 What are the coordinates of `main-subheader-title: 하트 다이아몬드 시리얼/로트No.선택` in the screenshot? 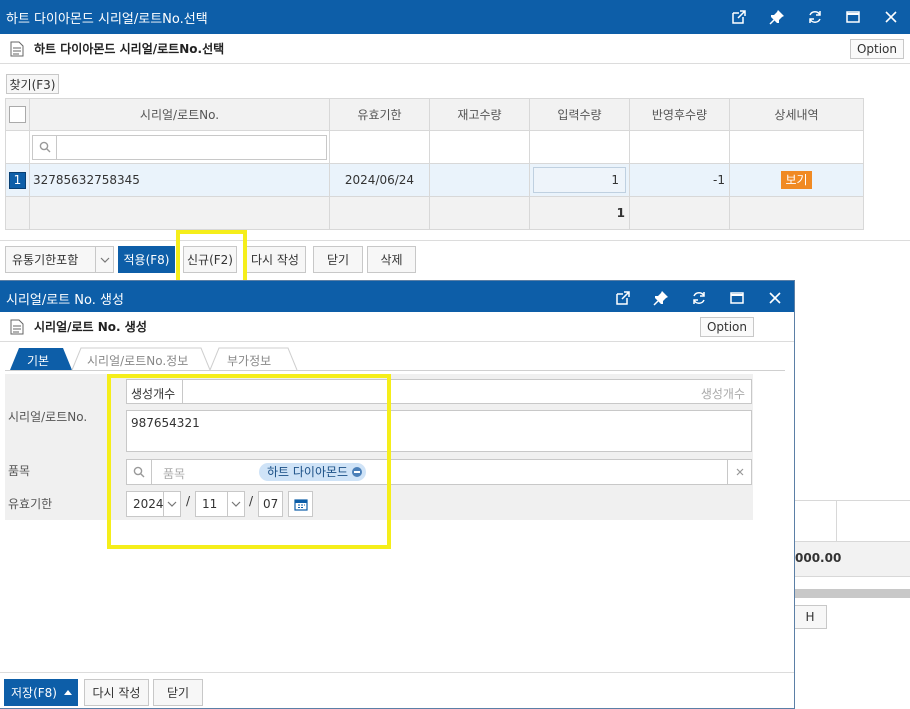 It's located at (129, 49).